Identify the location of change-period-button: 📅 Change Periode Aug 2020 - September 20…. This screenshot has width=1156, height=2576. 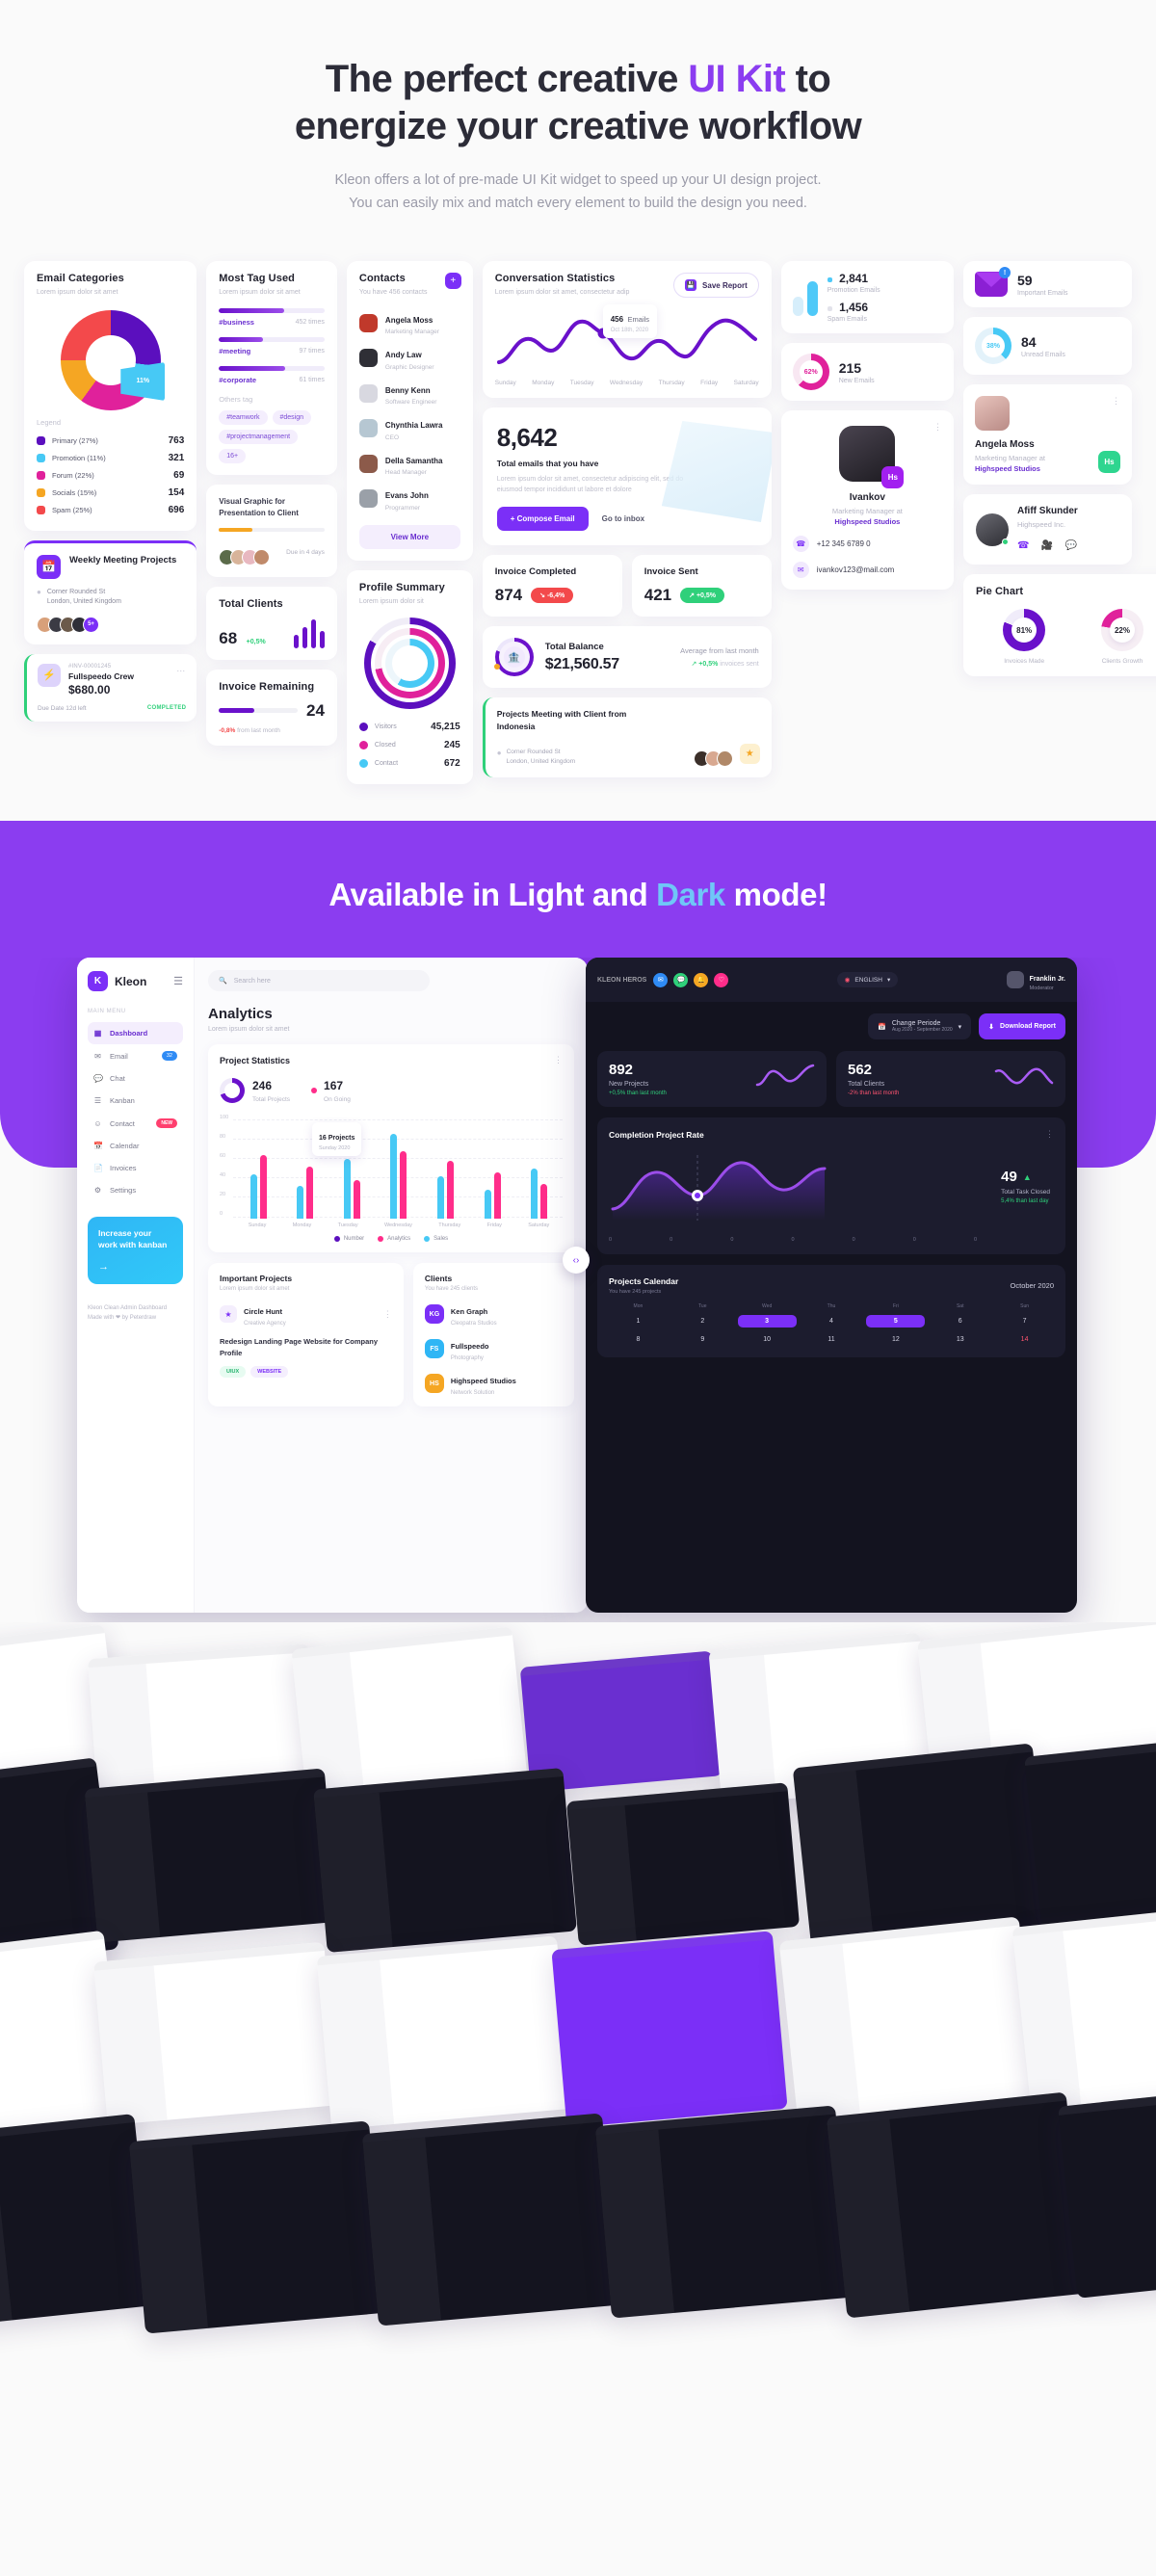
(920, 1027).